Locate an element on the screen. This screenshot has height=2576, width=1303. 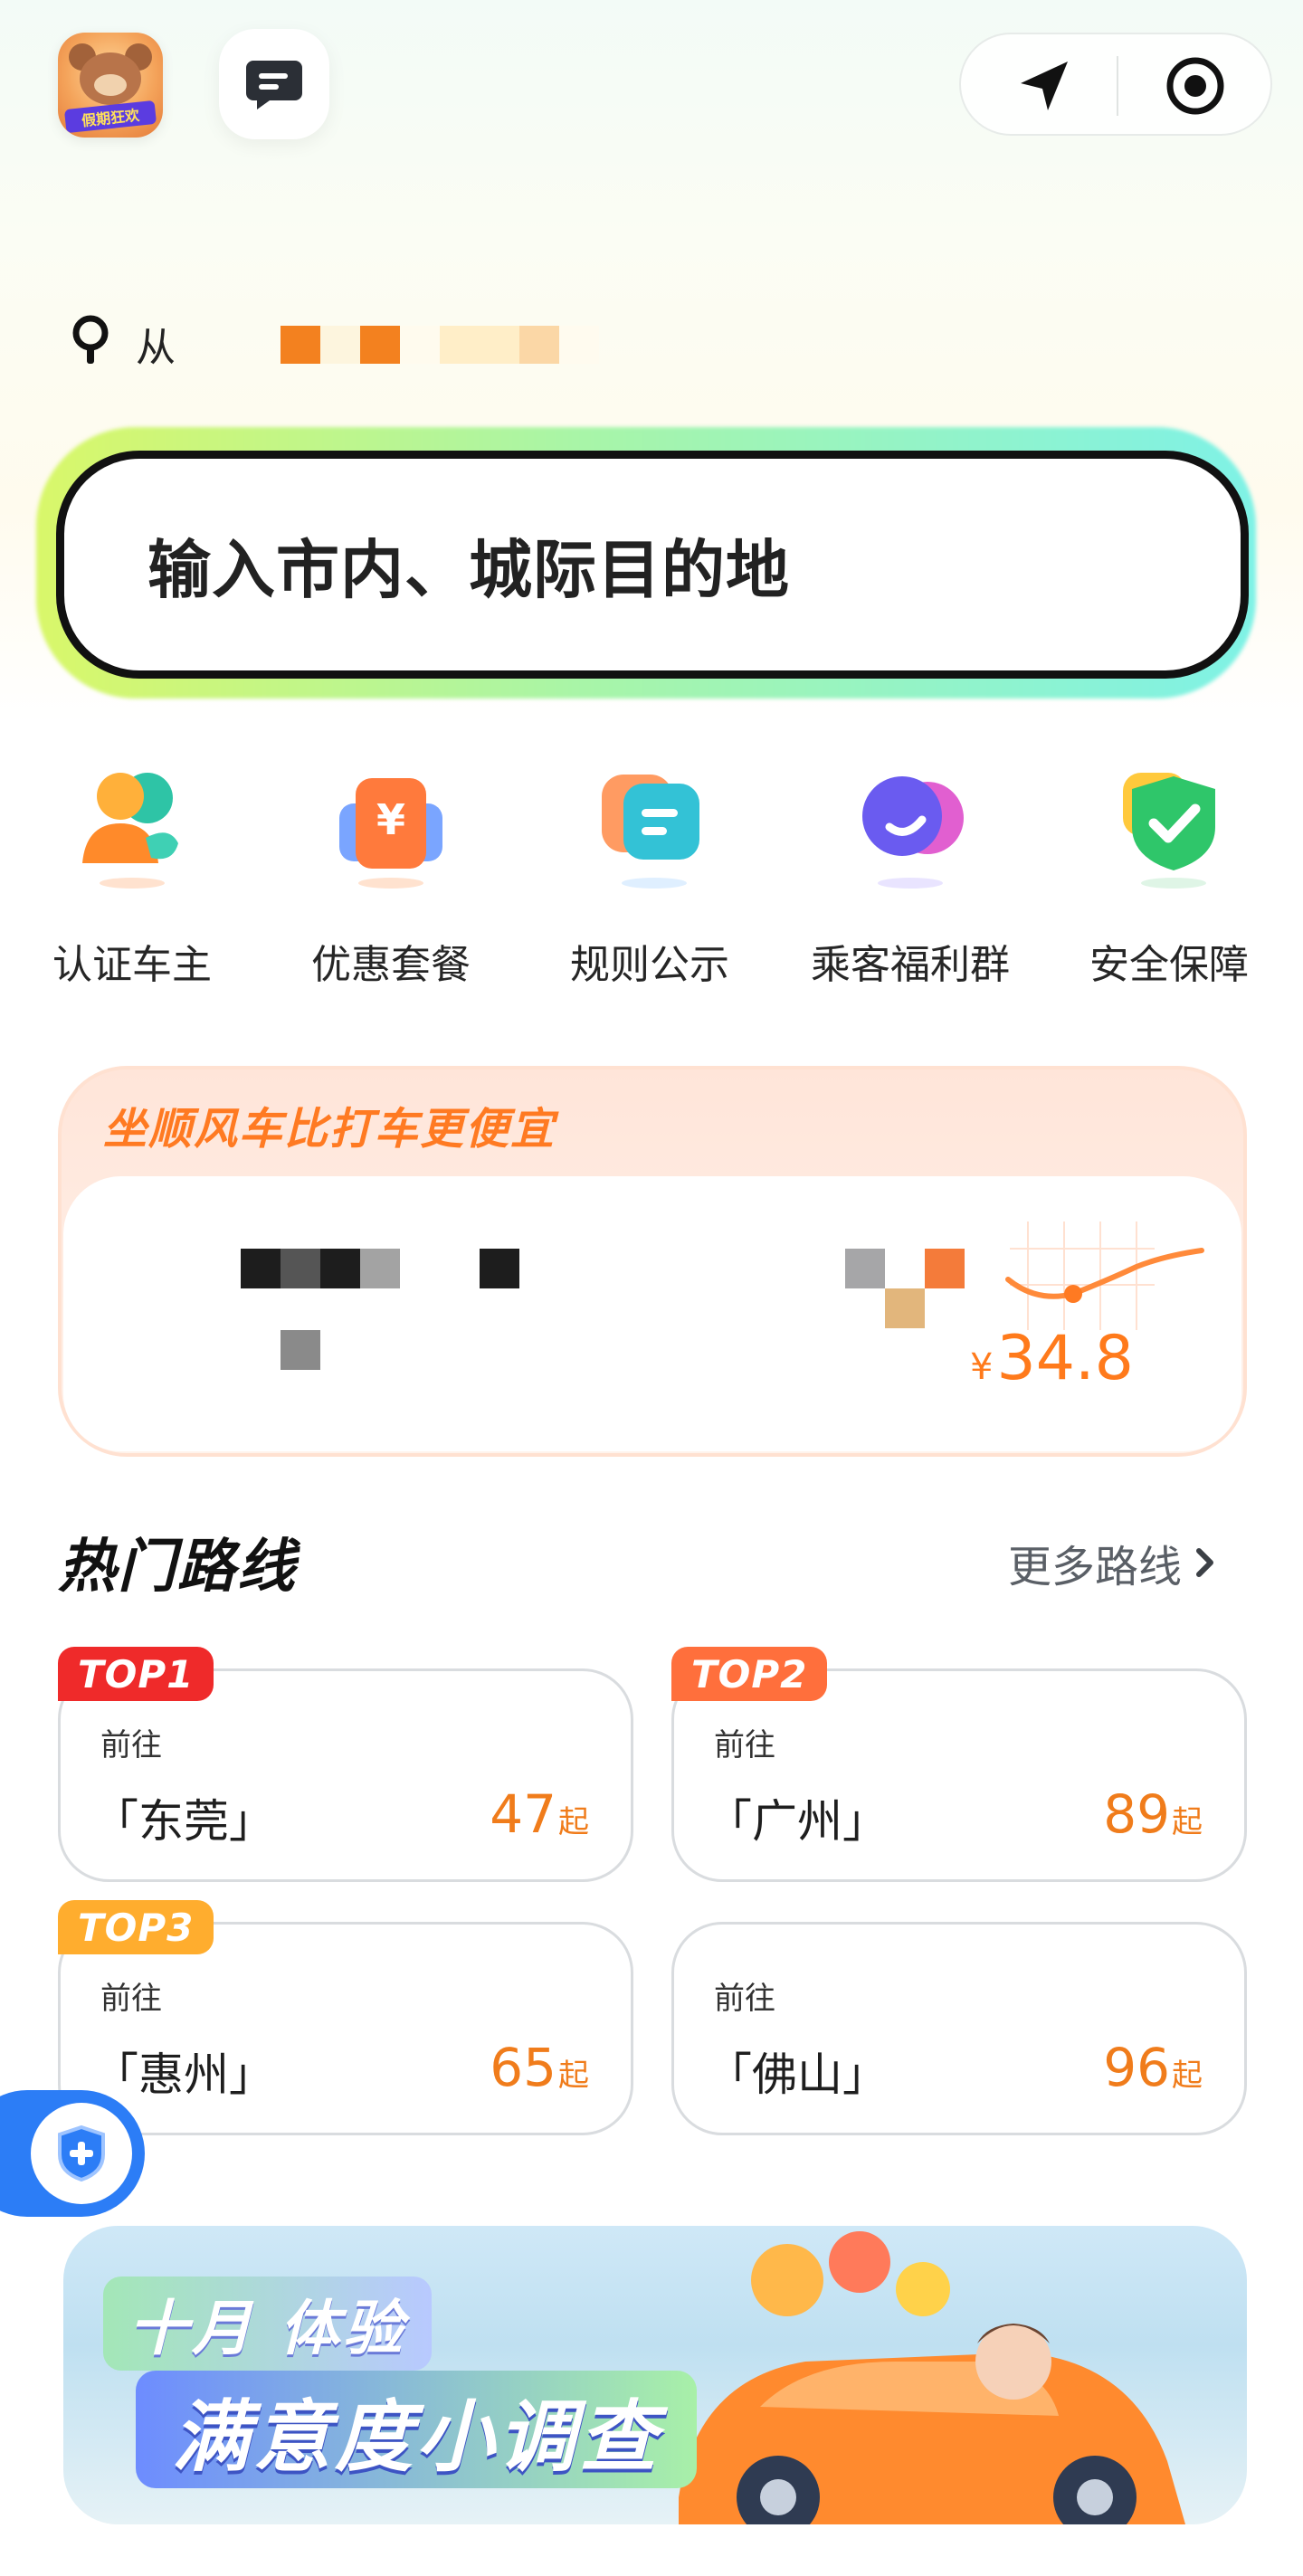
target-icon is located at coordinates (1195, 86).